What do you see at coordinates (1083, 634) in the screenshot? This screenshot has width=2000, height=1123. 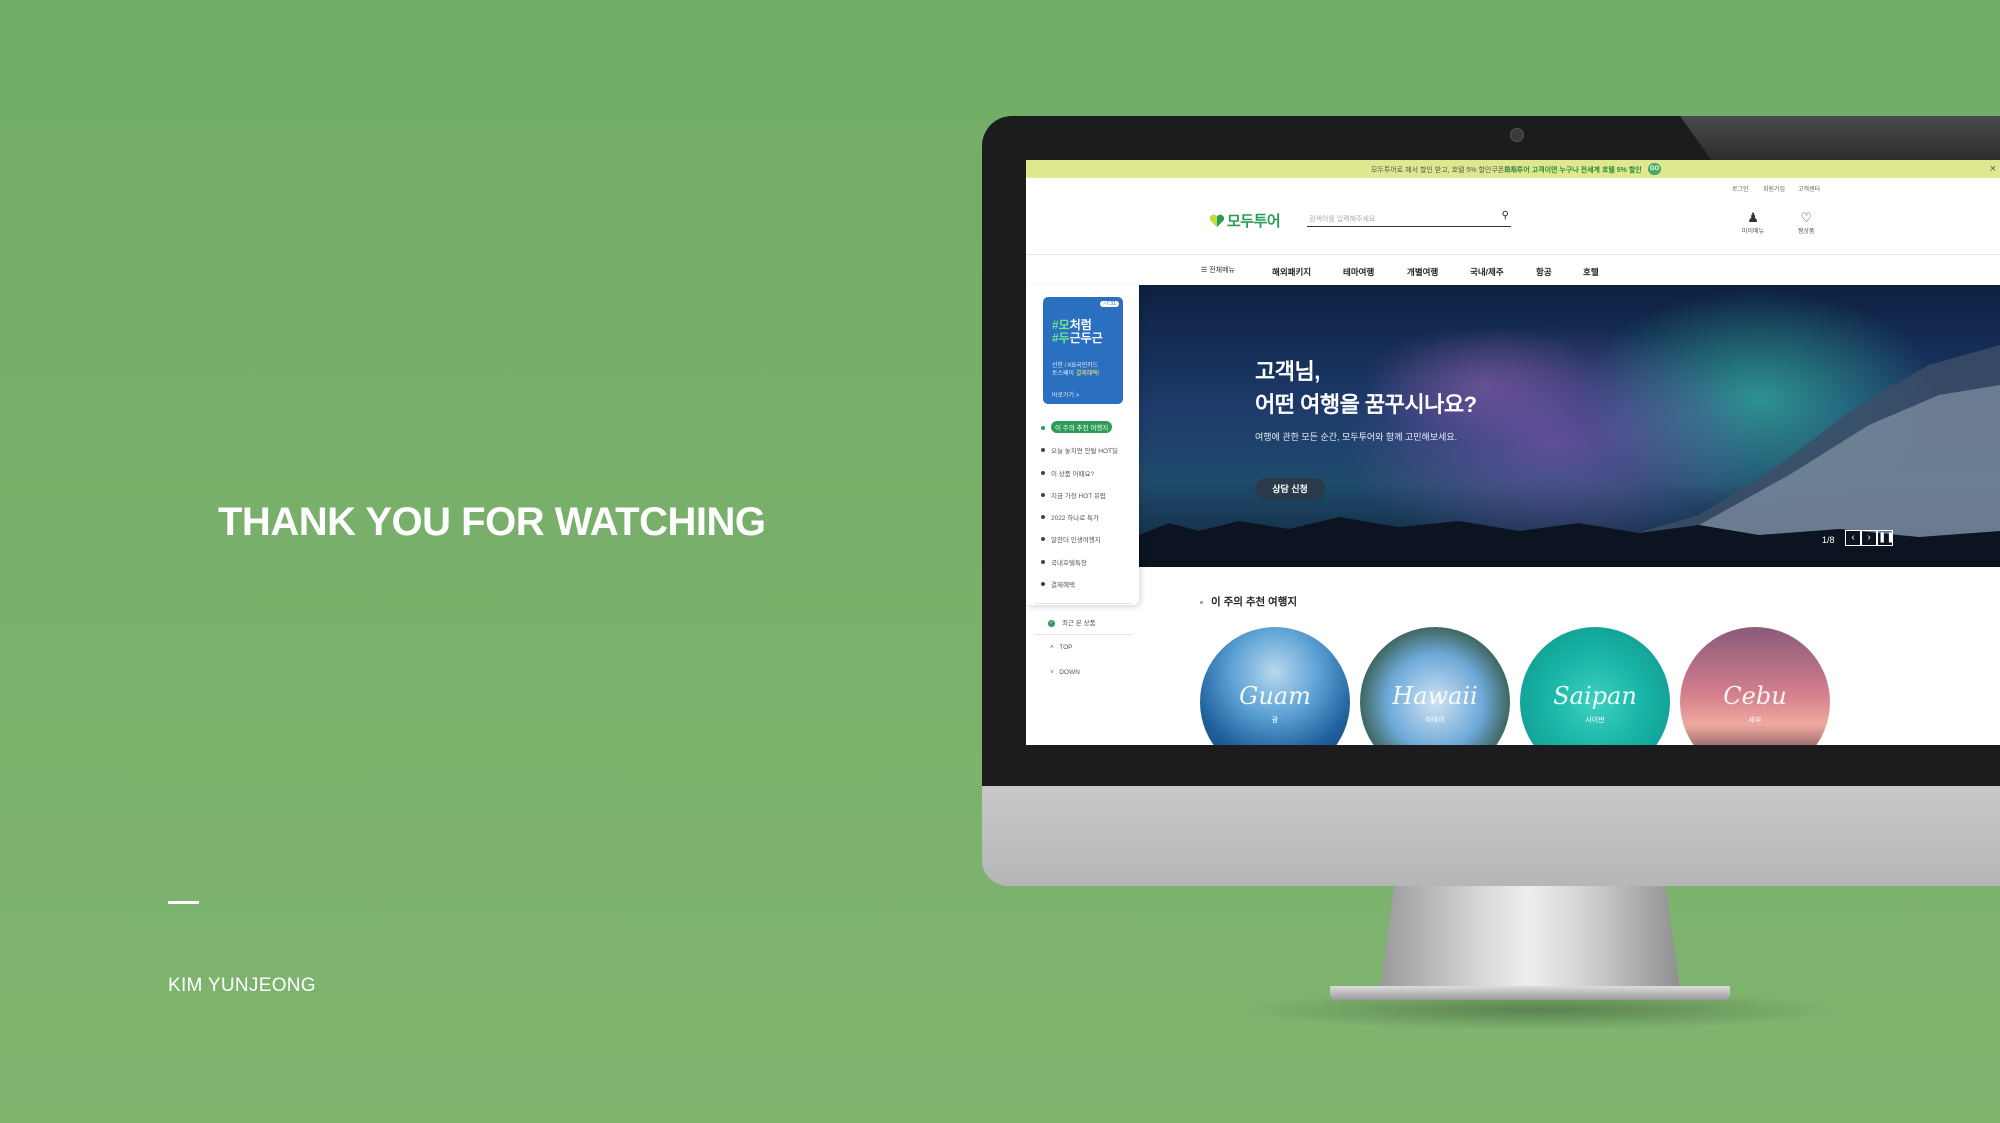 I see `sidebar-divider` at bounding box center [1083, 634].